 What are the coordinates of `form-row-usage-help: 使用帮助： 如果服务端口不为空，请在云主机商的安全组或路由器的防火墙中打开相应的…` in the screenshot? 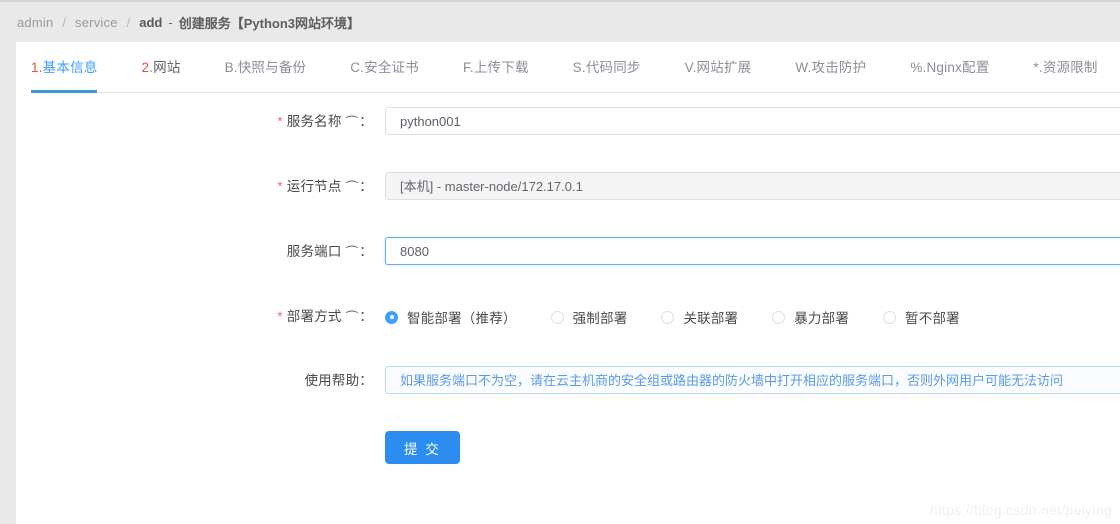 It's located at (568, 381).